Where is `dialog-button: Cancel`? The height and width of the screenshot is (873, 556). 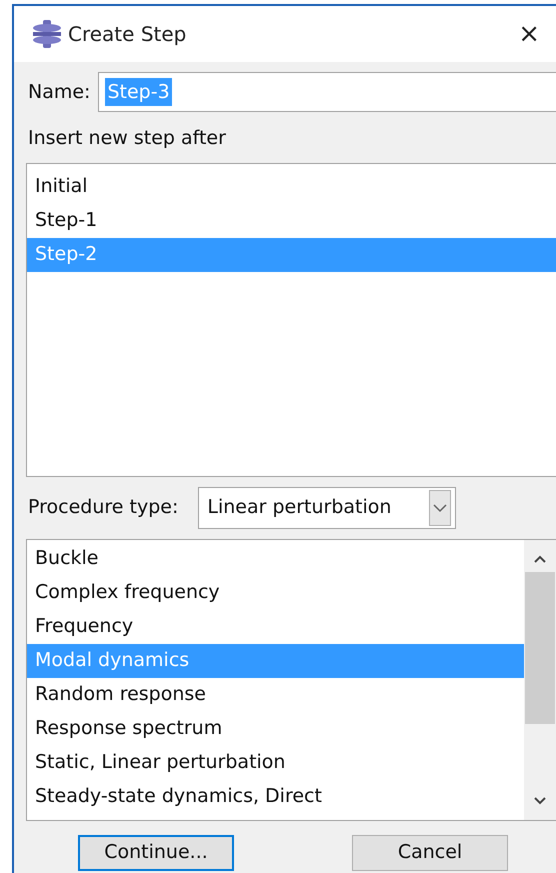
dialog-button: Cancel is located at coordinates (430, 852).